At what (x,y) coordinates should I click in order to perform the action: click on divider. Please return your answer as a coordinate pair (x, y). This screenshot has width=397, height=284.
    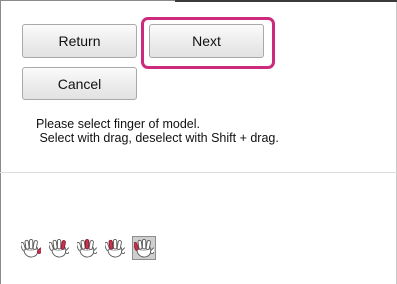
    Looking at the image, I should click on (198, 172).